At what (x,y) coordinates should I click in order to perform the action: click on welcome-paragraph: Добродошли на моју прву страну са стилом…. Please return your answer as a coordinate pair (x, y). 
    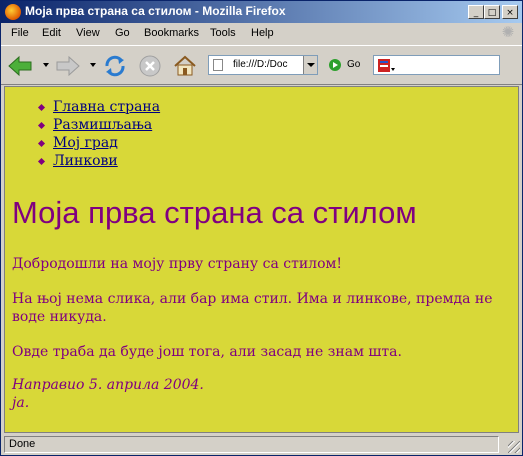
    Looking at the image, I should click on (177, 264).